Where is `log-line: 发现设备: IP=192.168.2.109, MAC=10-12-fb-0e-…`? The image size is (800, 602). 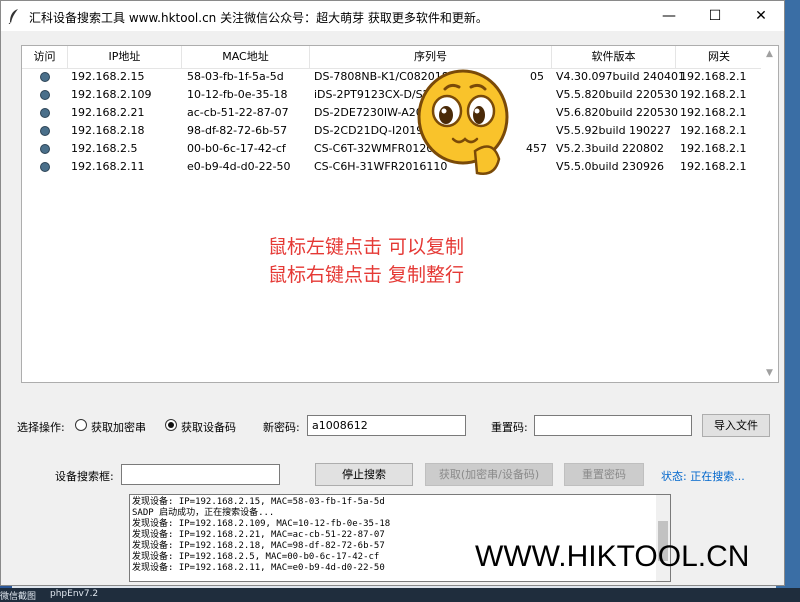 log-line: 发现设备: IP=192.168.2.109, MAC=10-12-fb-0e-… is located at coordinates (261, 524).